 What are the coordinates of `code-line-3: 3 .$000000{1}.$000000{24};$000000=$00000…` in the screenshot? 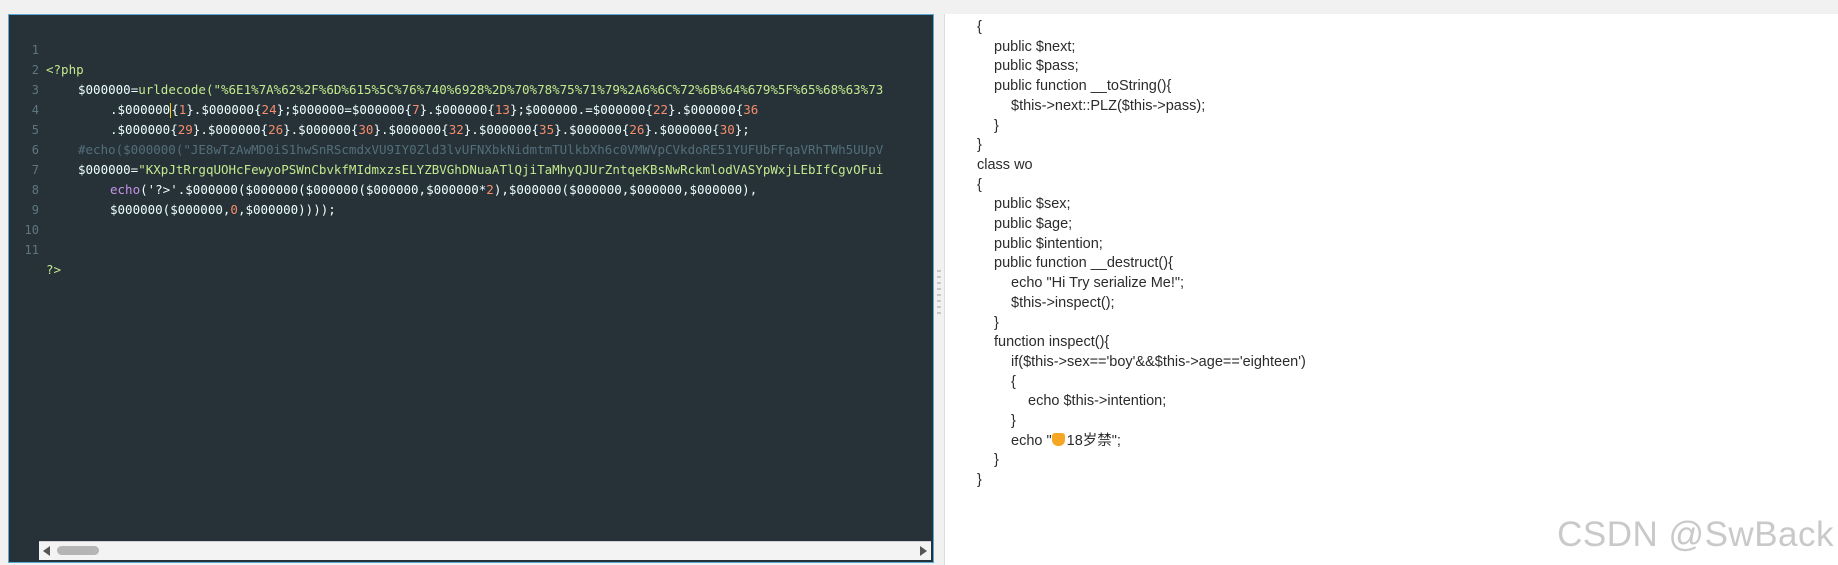 It's located at (471, 89).